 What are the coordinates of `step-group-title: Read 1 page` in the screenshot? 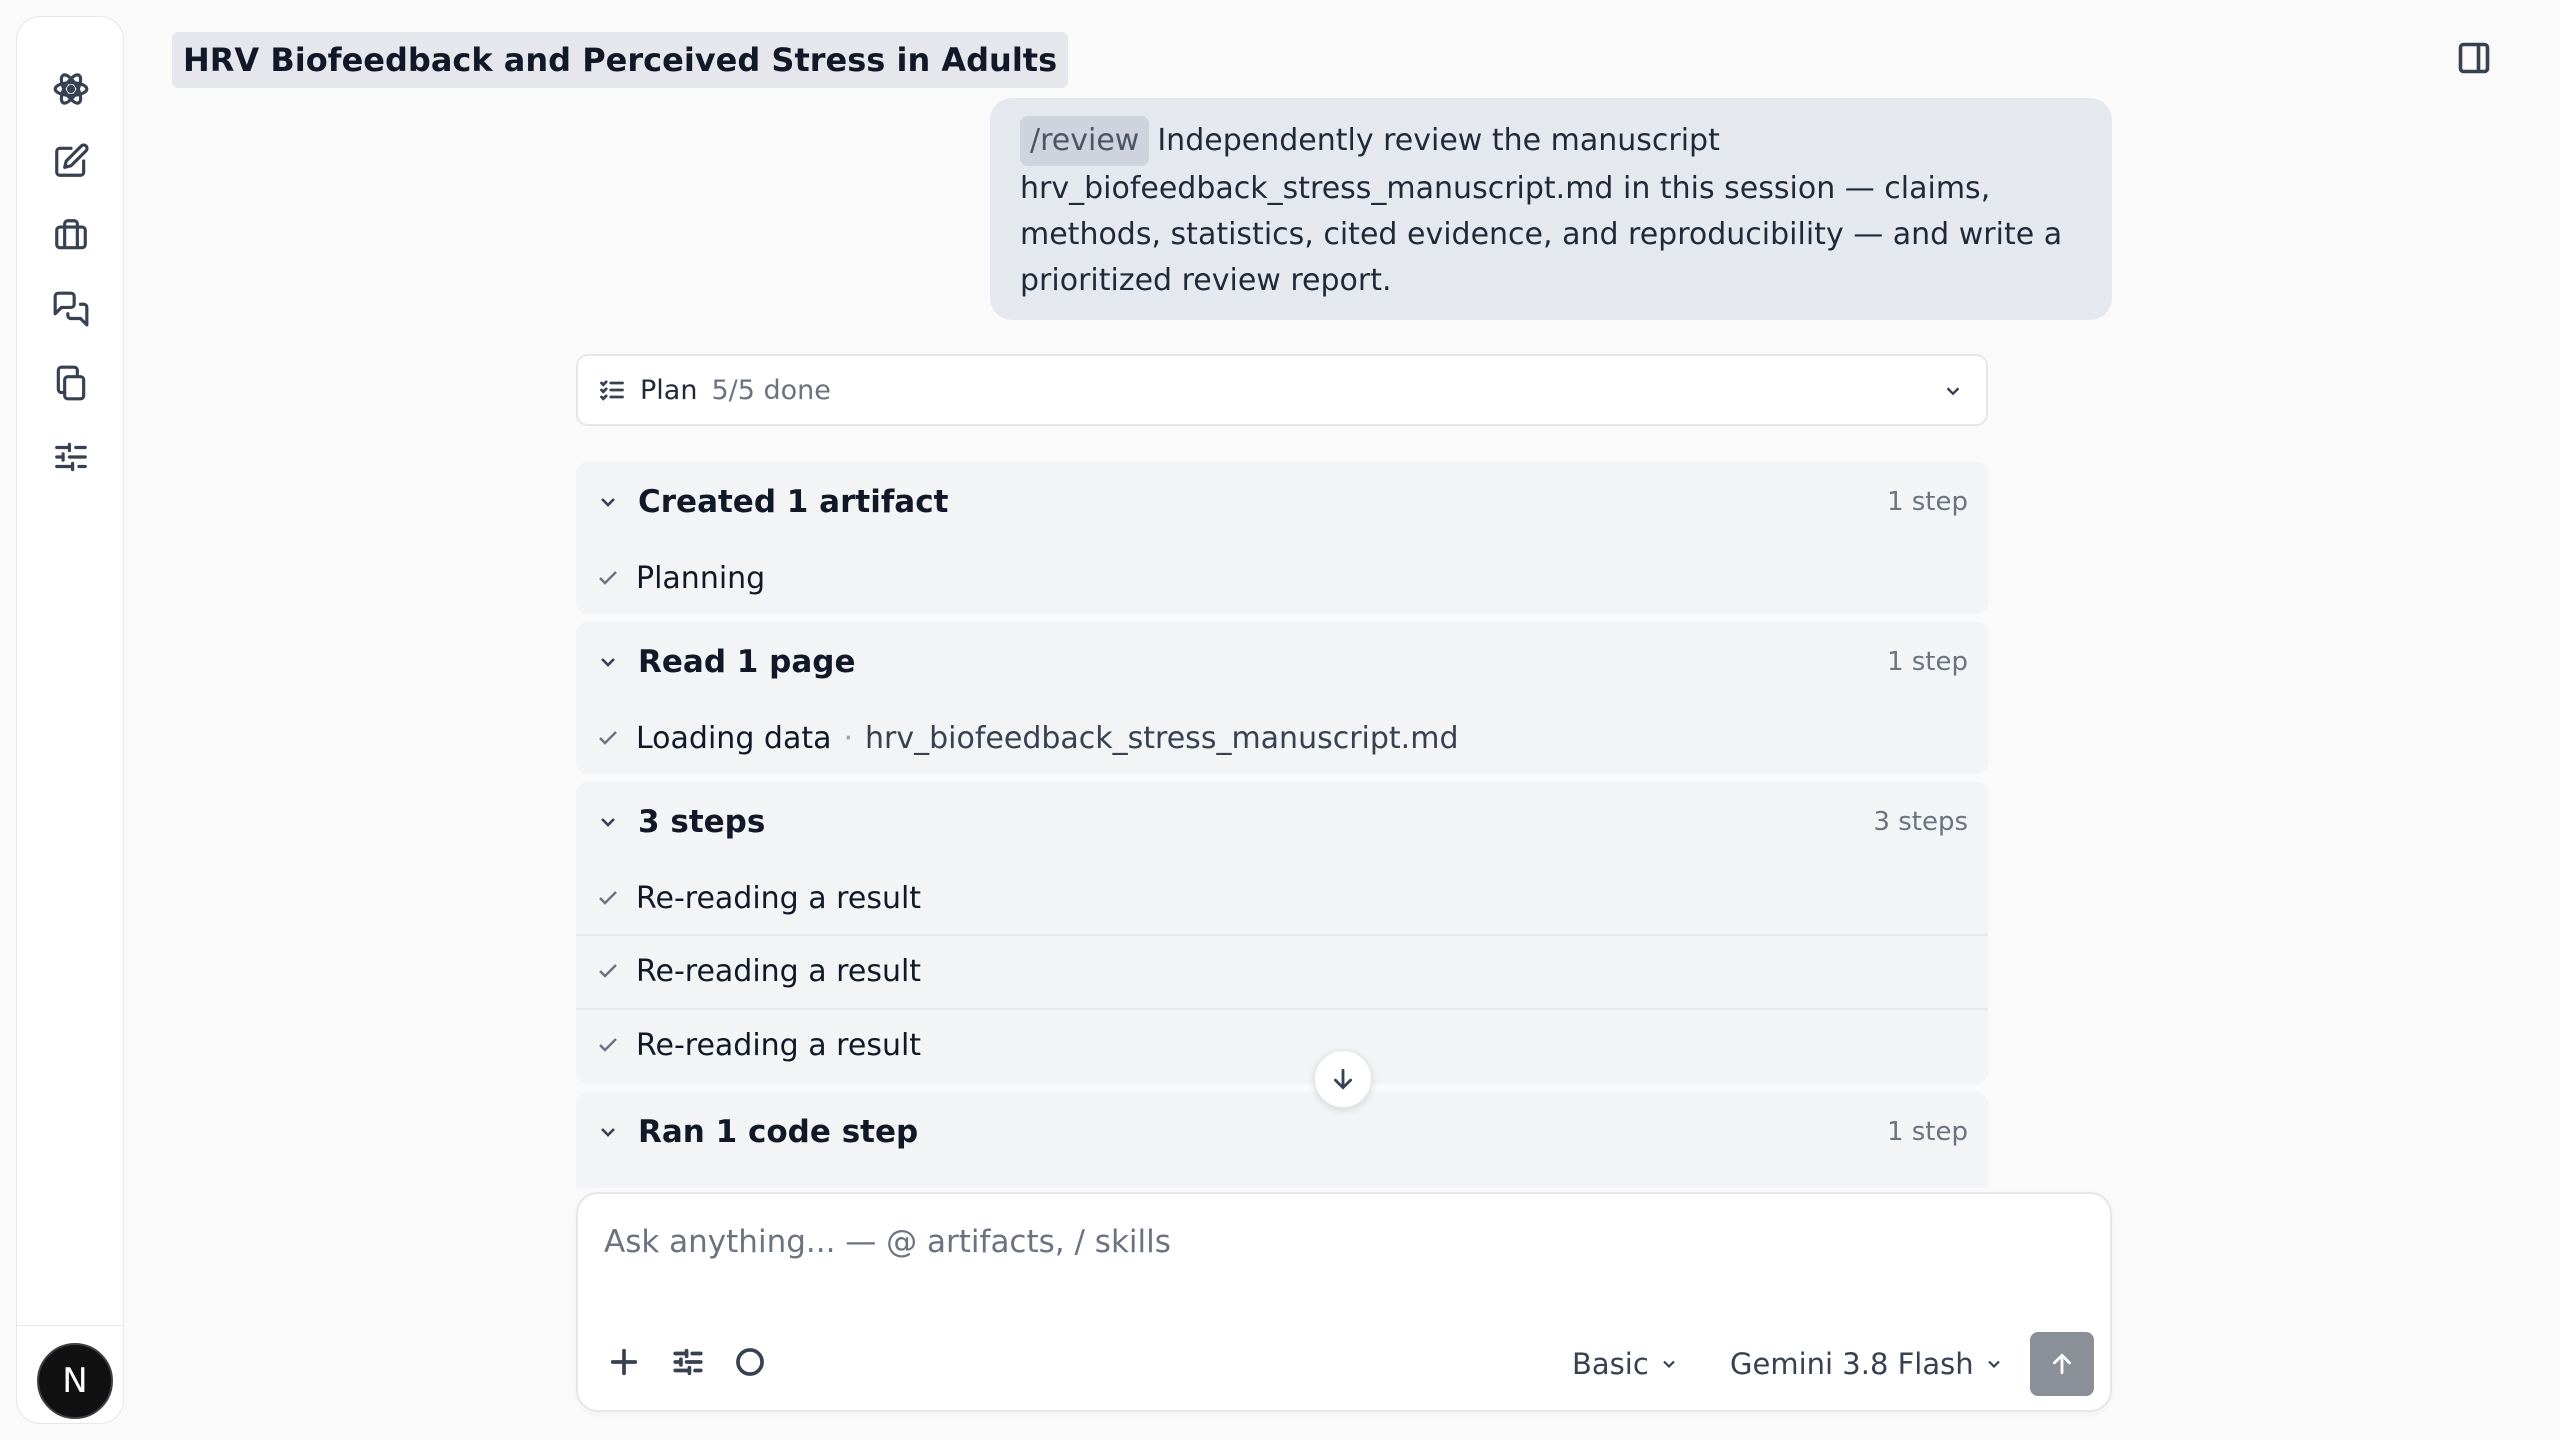 It's located at (747, 662).